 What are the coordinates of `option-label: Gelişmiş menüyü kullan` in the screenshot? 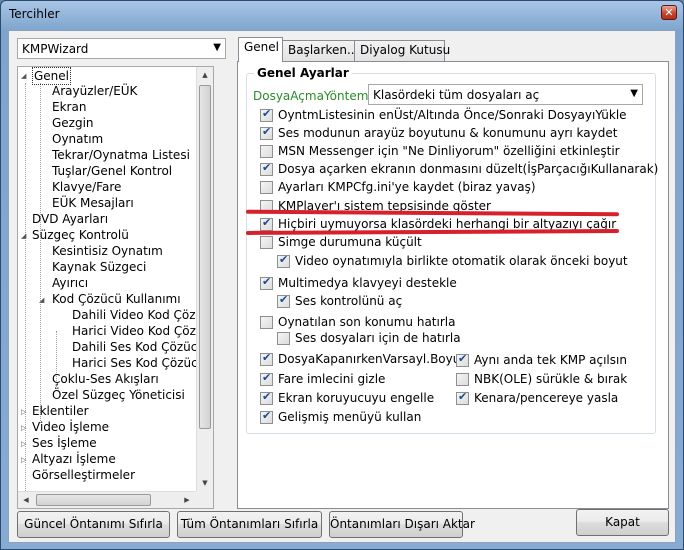 It's located at (350, 417).